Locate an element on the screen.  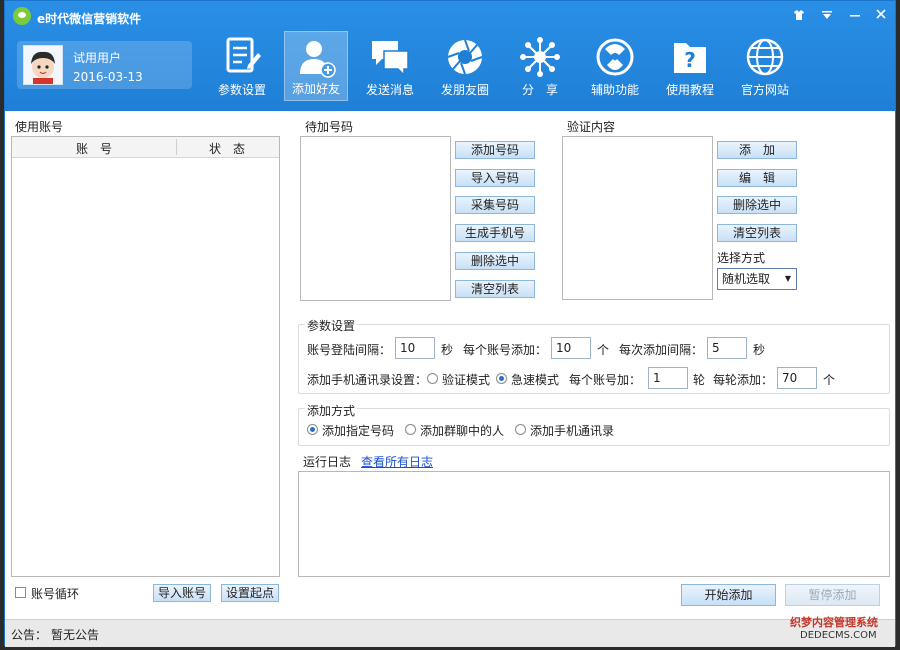
dropdown-arrow-icon: ▼ is located at coordinates (788, 278).